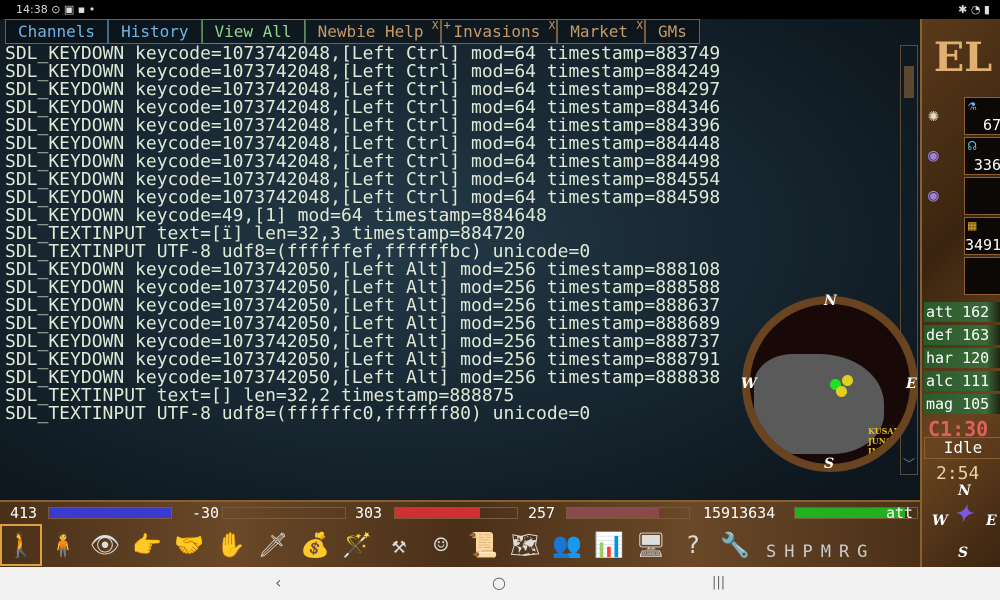  Describe the element at coordinates (369, 513) in the screenshot. I see `stat-value: 303` at that location.